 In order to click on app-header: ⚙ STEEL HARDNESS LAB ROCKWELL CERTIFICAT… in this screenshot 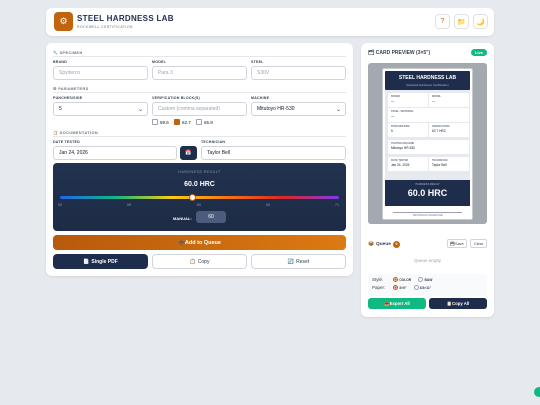, I will do `click(270, 22)`.